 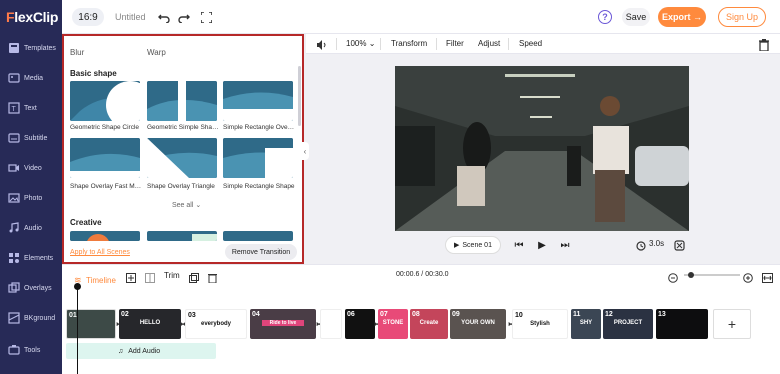 What do you see at coordinates (93, 73) in the screenshot?
I see `section-basic-shape: Basic shape` at bounding box center [93, 73].